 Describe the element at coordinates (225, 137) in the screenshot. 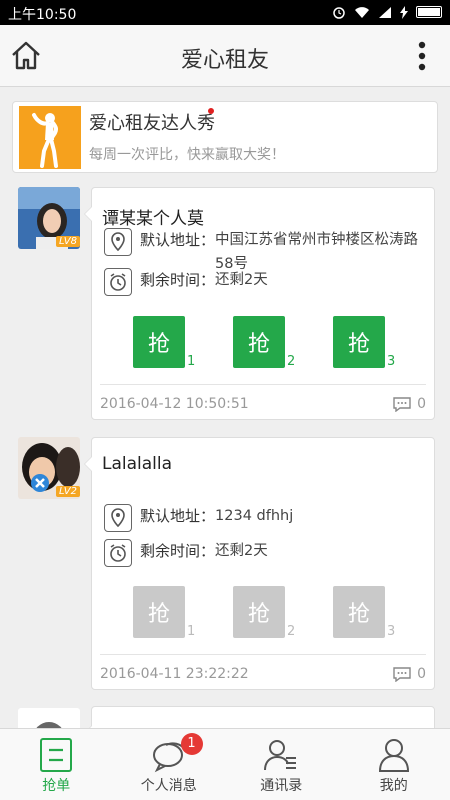

I see `promo-banner: 爱心租友达人秀 每周一次评比，快来赢取大奖！` at that location.